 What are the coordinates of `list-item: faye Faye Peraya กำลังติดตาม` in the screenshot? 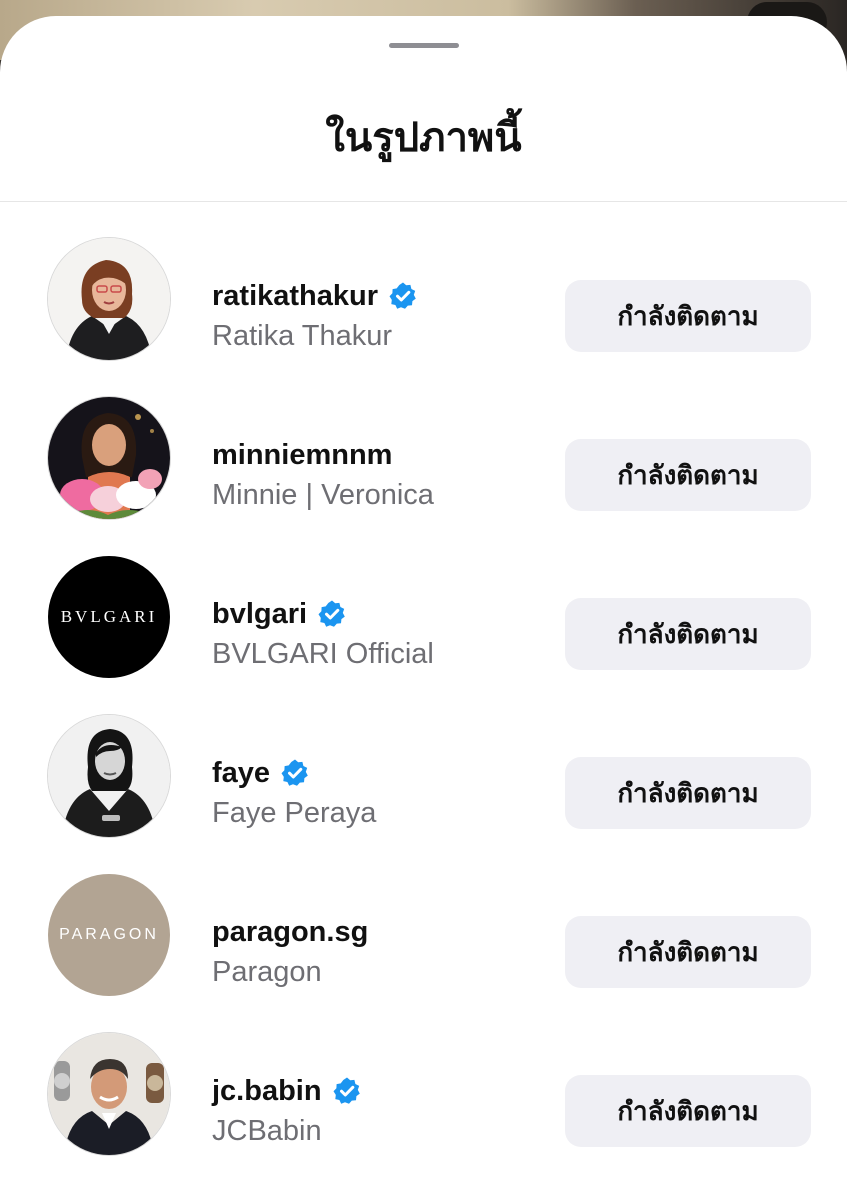 It's located at (423, 794).